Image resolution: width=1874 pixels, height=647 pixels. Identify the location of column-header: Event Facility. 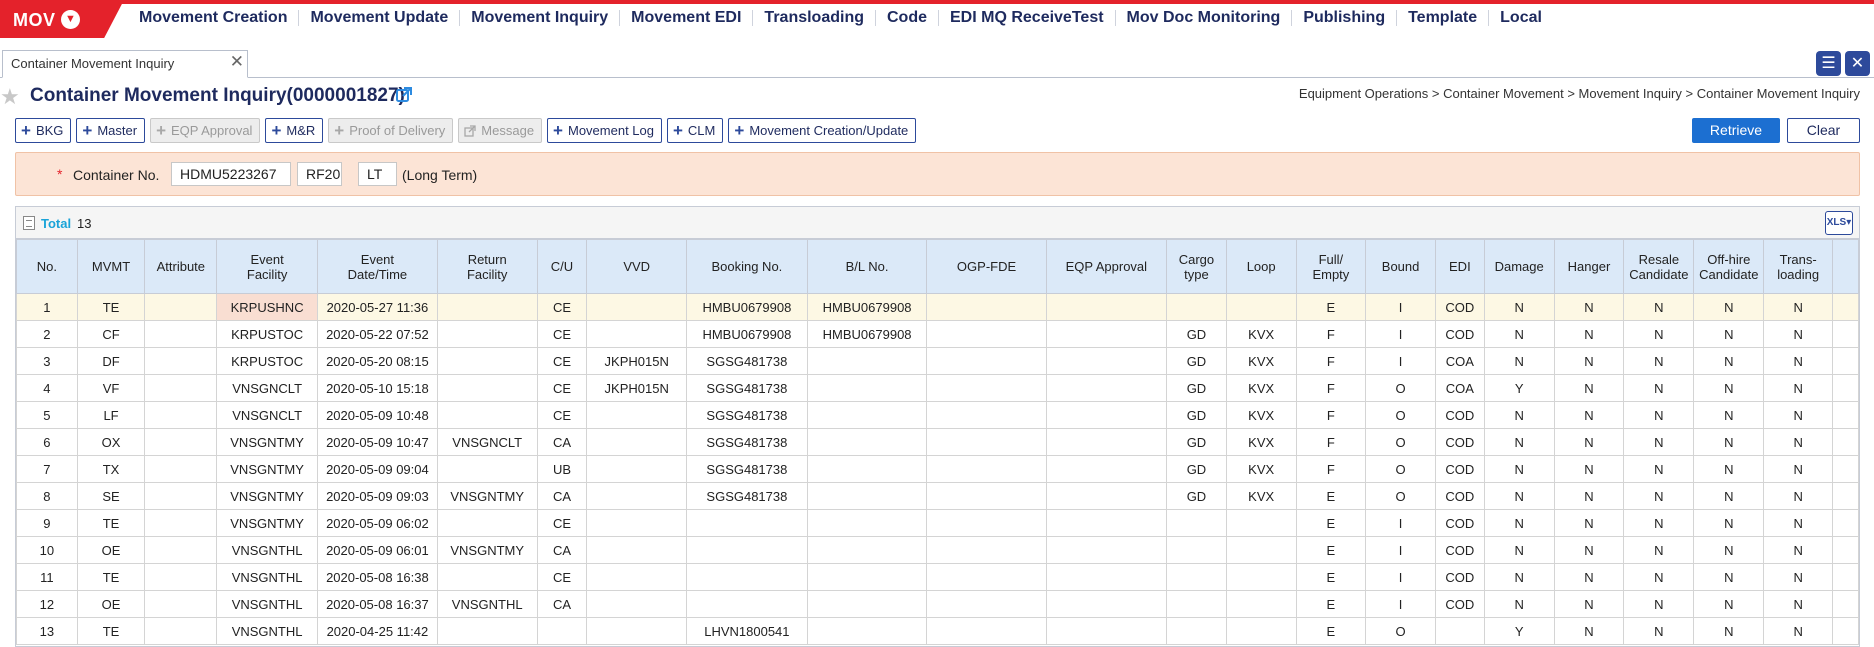
(267, 266).